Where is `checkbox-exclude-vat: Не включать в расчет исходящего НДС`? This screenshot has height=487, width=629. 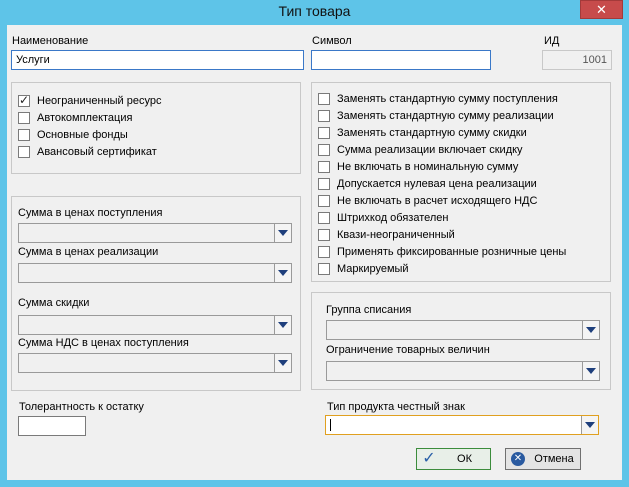
checkbox-exclude-vat: Не включать в расчет исходящего НДС is located at coordinates (427, 201).